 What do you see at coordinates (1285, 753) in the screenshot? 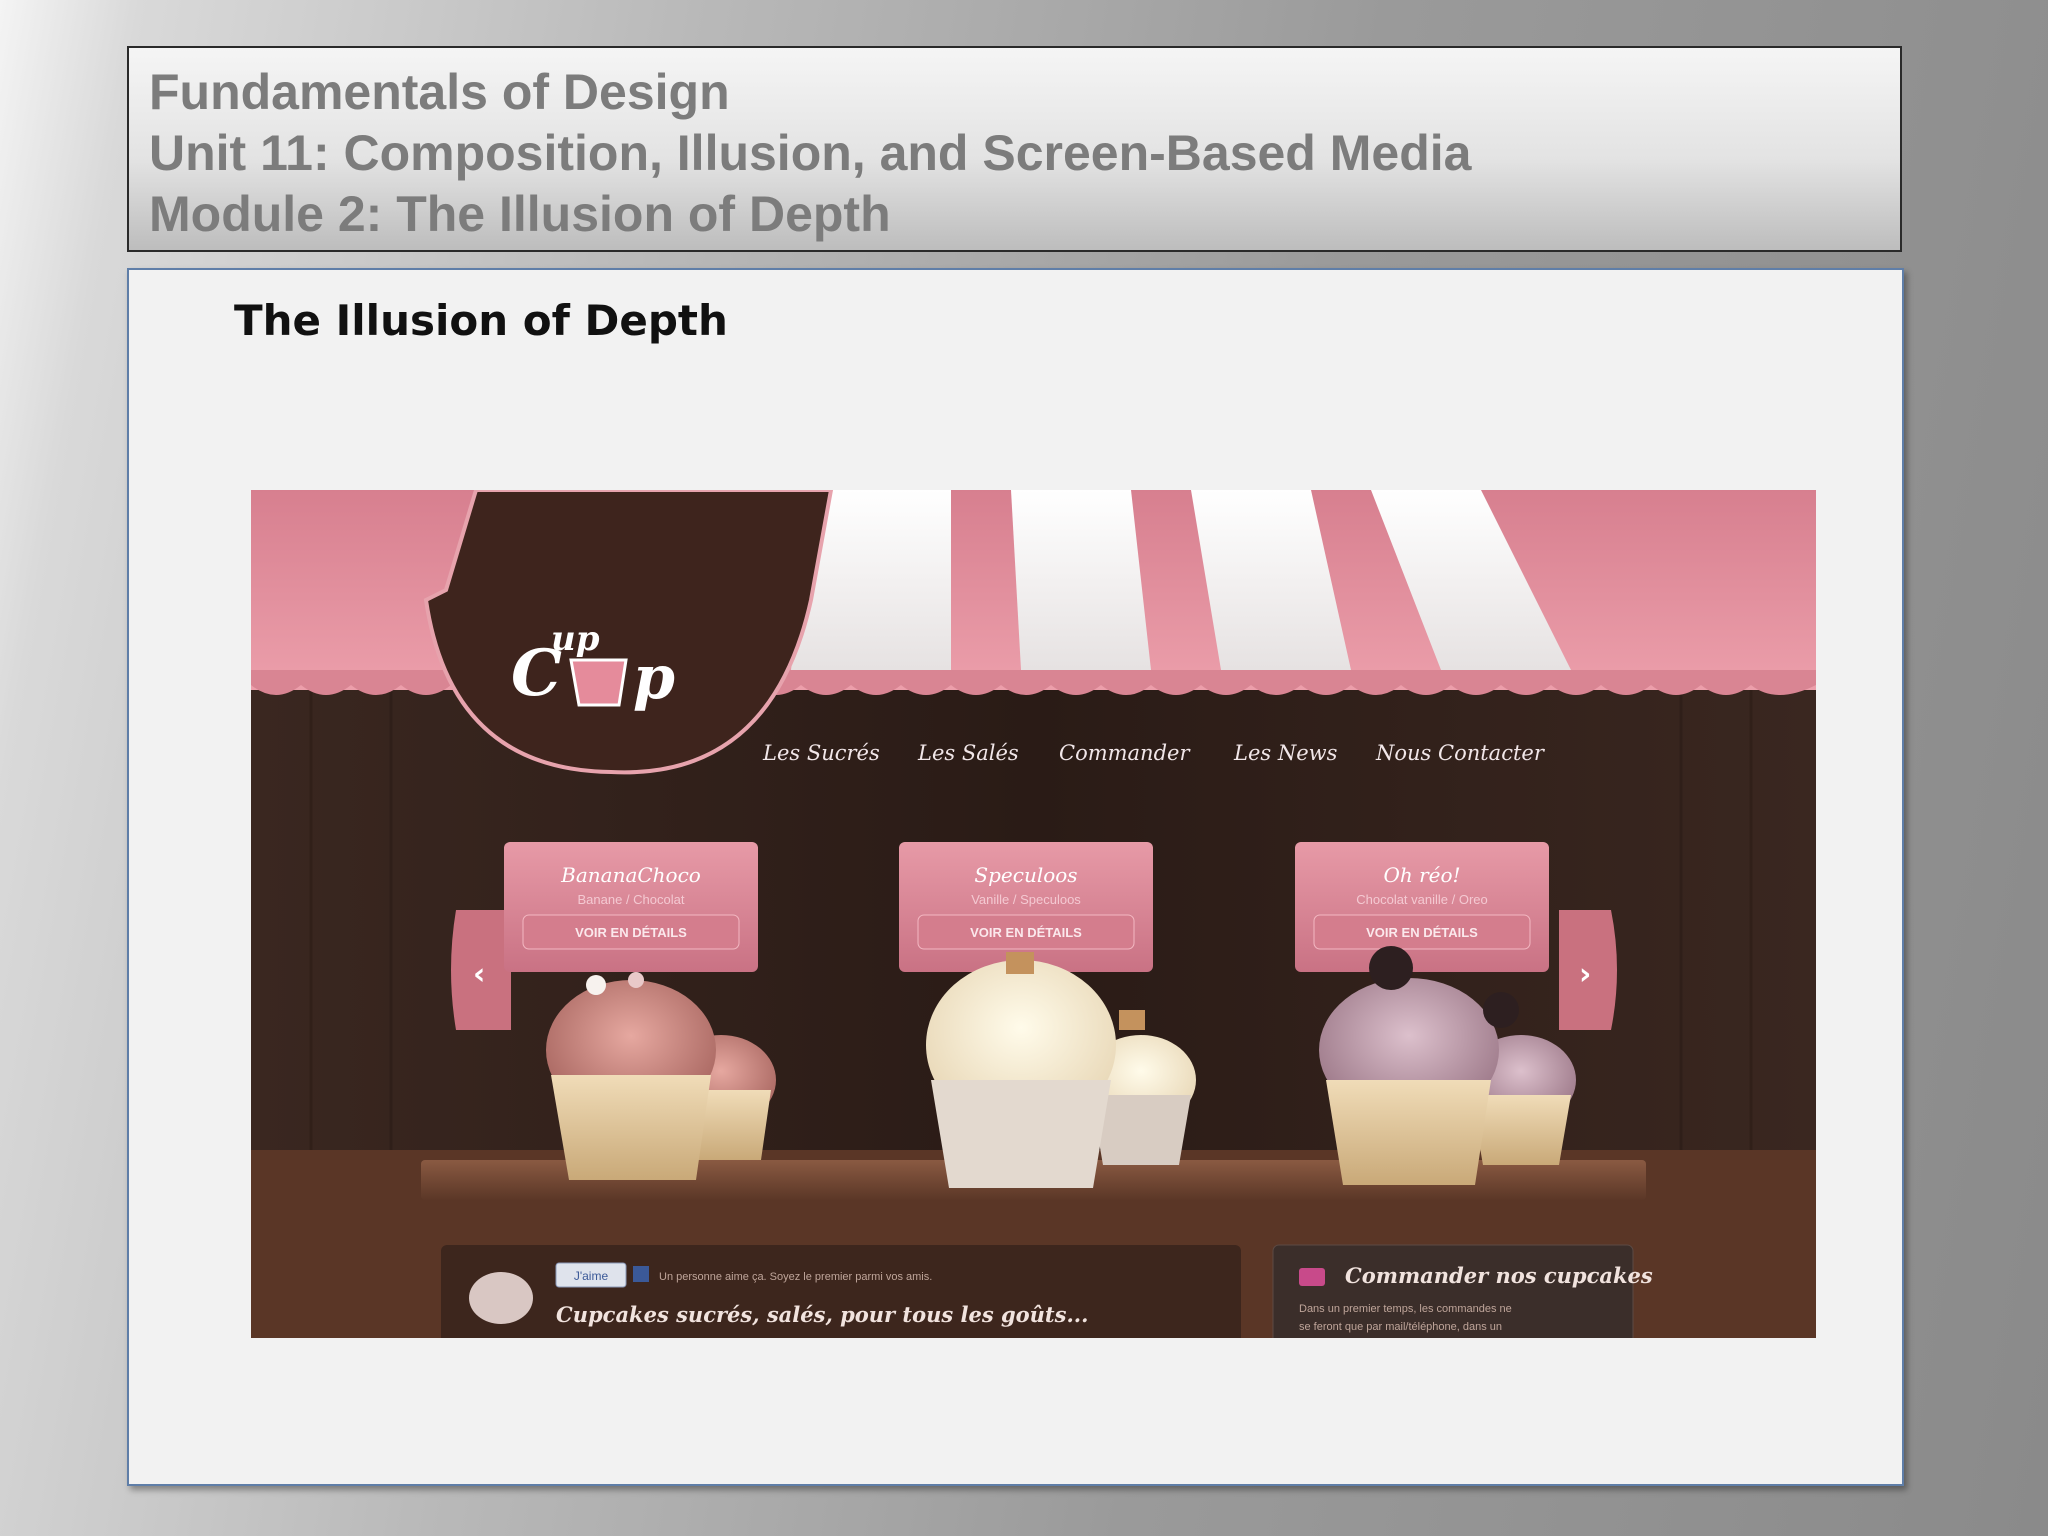
I see `nav-item-news: Les News` at bounding box center [1285, 753].